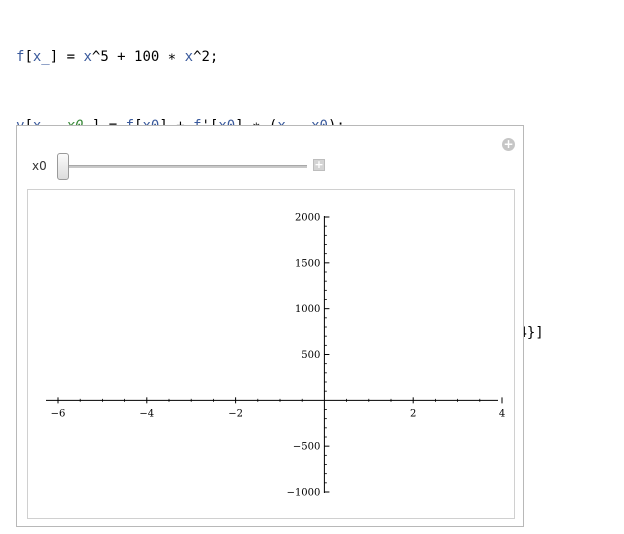 Image resolution: width=624 pixels, height=534 pixels. Describe the element at coordinates (508, 144) in the screenshot. I see `panel-options-plus-icon: +` at that location.